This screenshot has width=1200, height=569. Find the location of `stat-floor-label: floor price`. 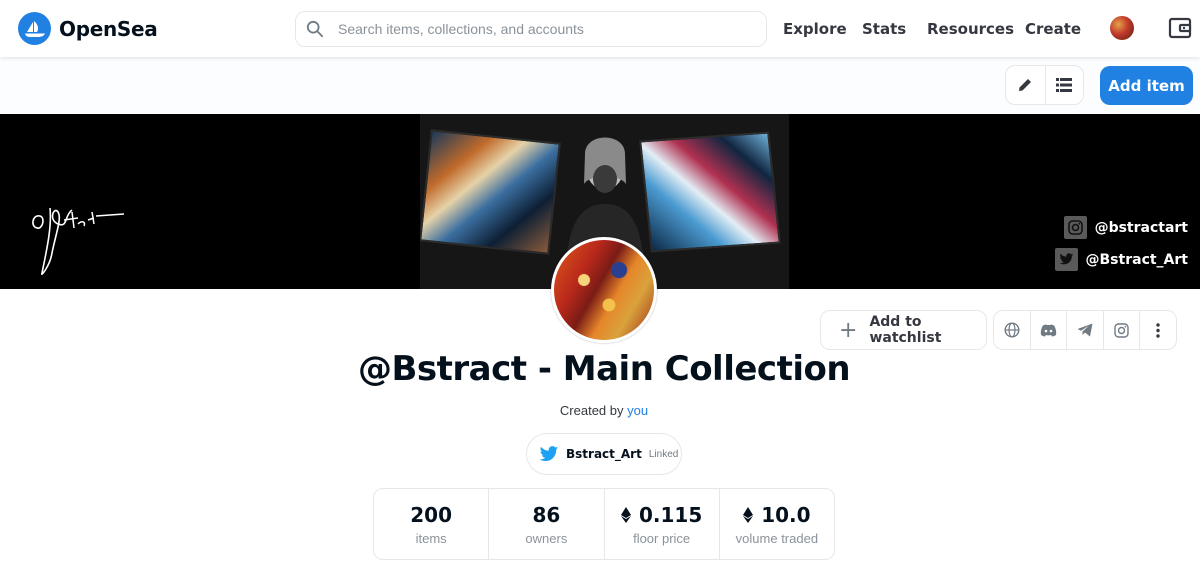

stat-floor-label: floor price is located at coordinates (662, 538).